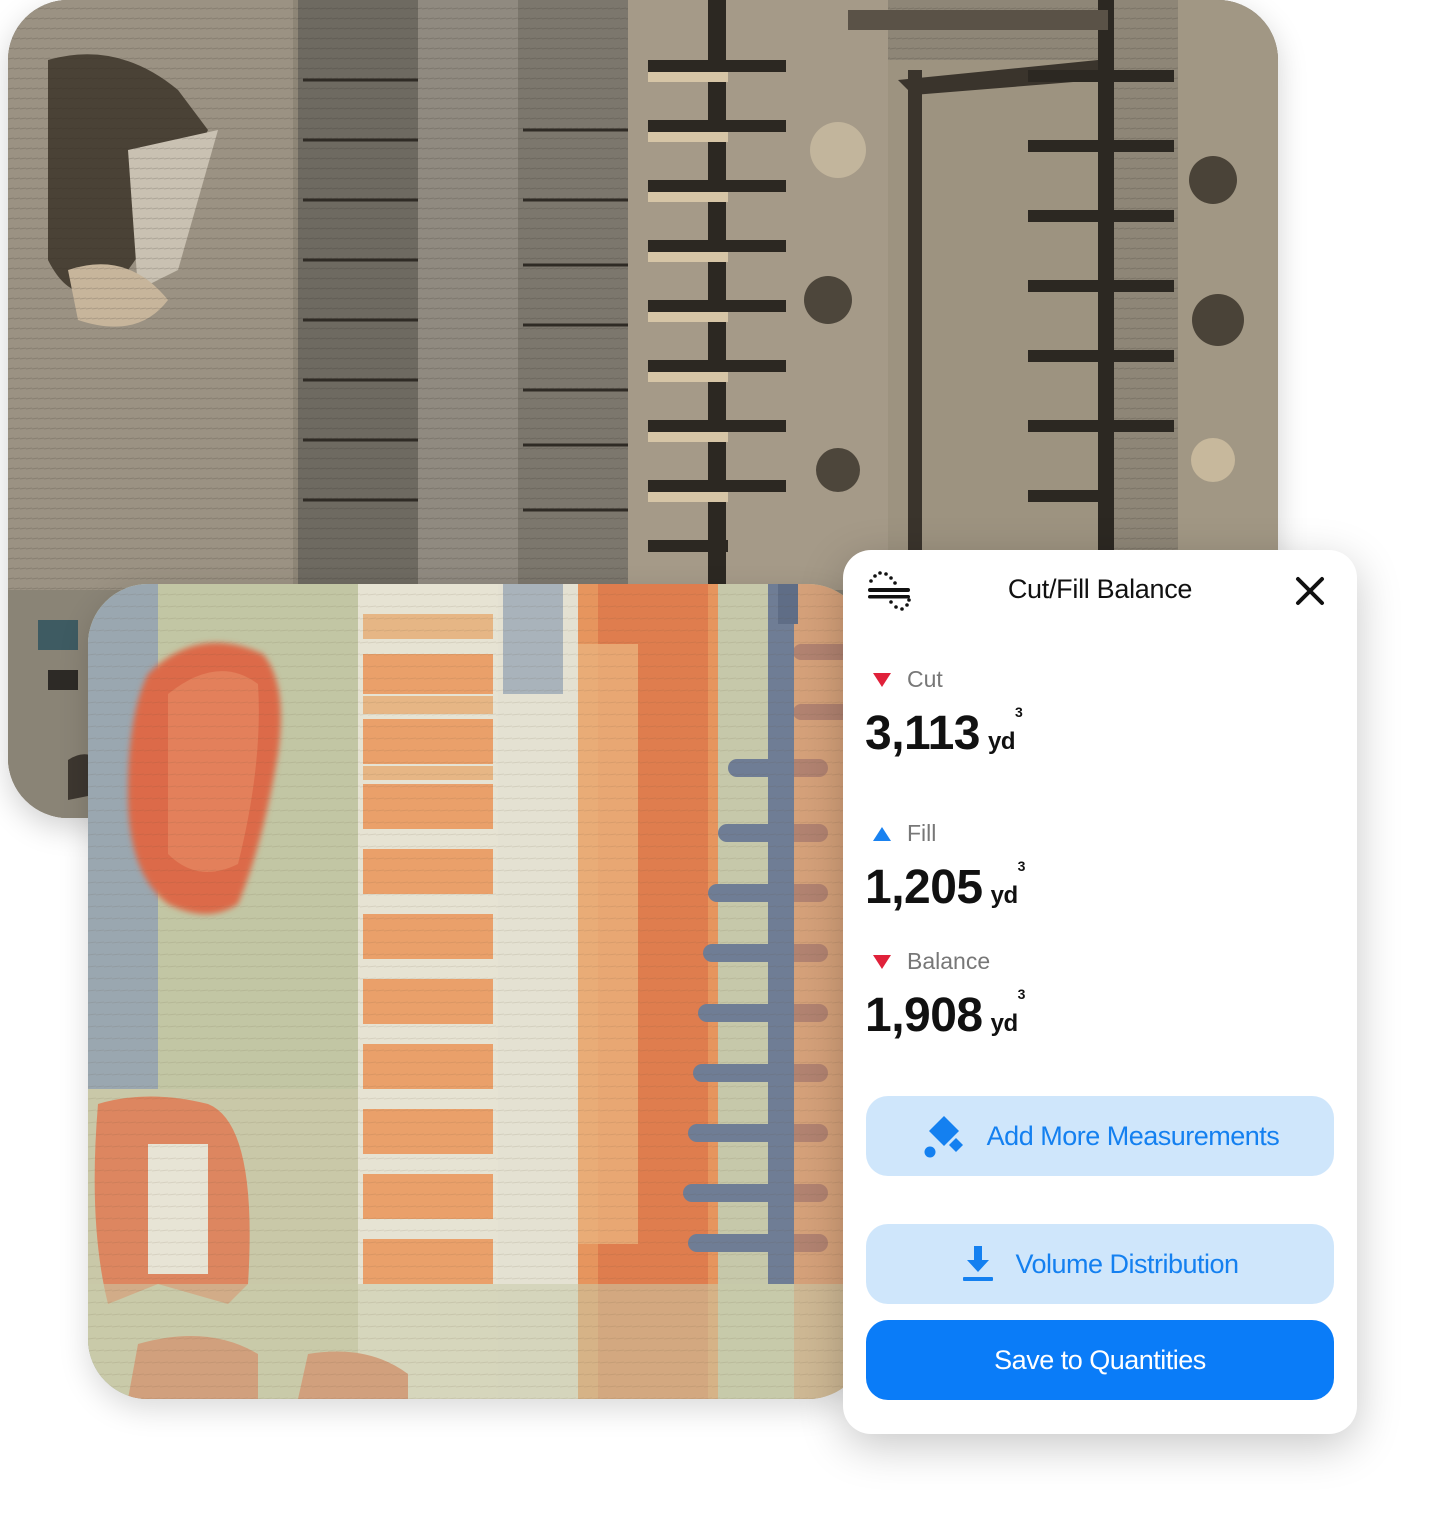  I want to click on fill-value: 1,205, so click(924, 887).